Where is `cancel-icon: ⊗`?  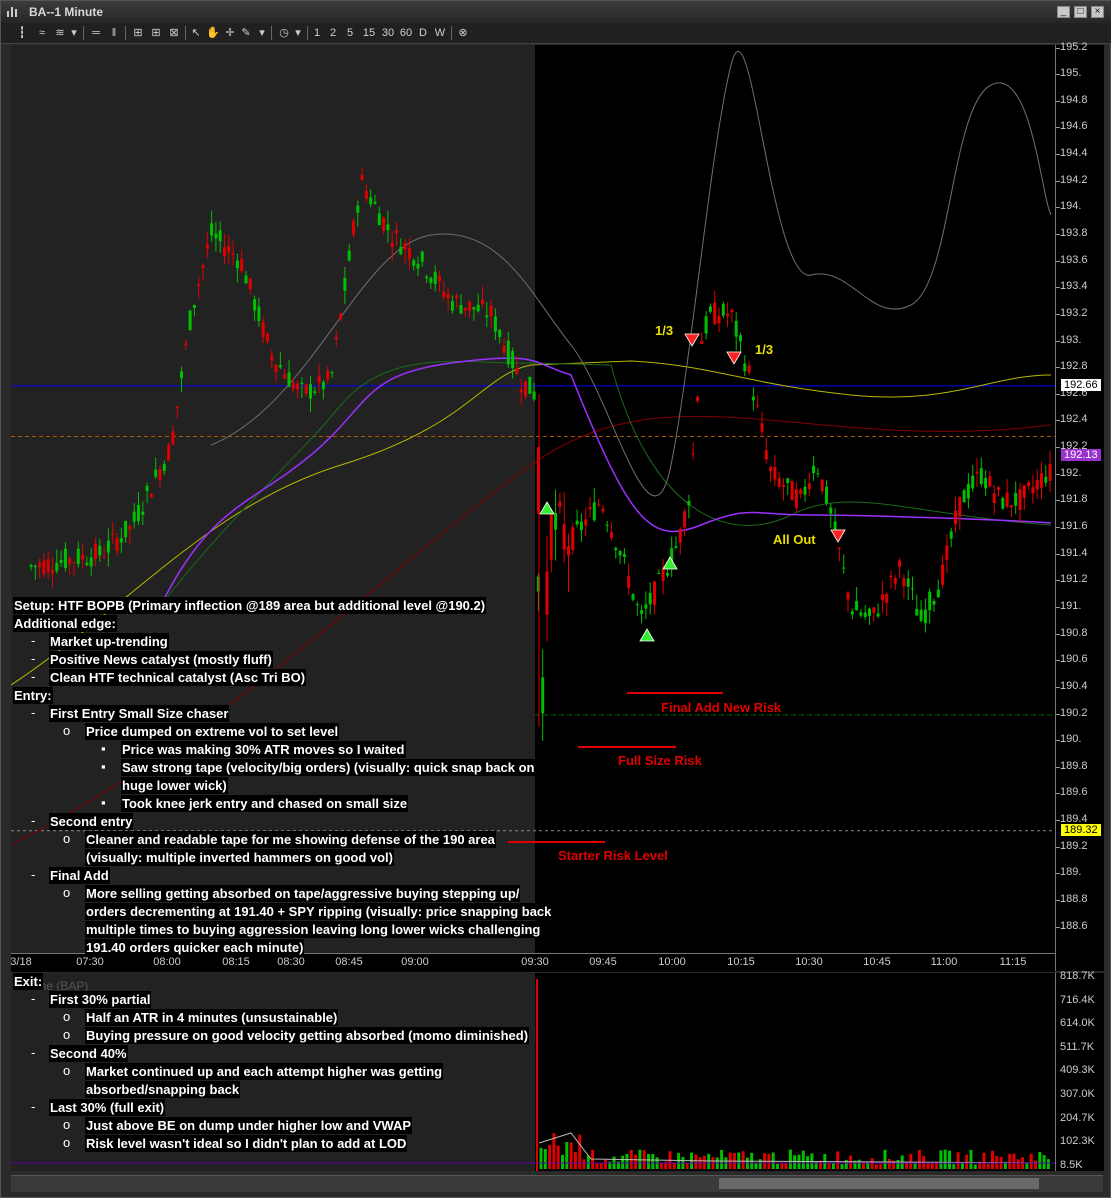
cancel-icon: ⊗ is located at coordinates (463, 33).